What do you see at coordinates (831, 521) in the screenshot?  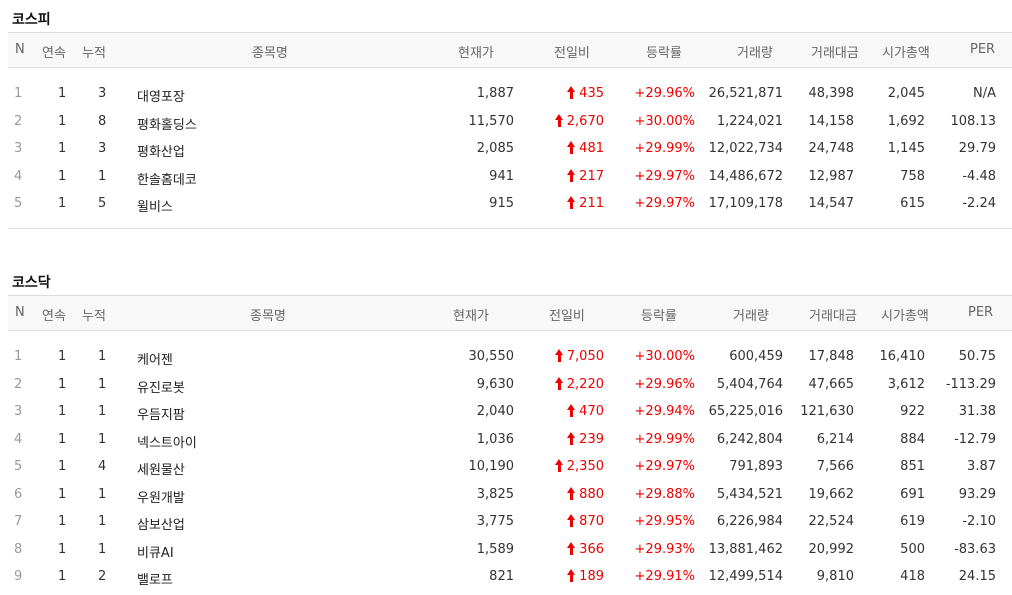 I see `cell-value: 22,524` at bounding box center [831, 521].